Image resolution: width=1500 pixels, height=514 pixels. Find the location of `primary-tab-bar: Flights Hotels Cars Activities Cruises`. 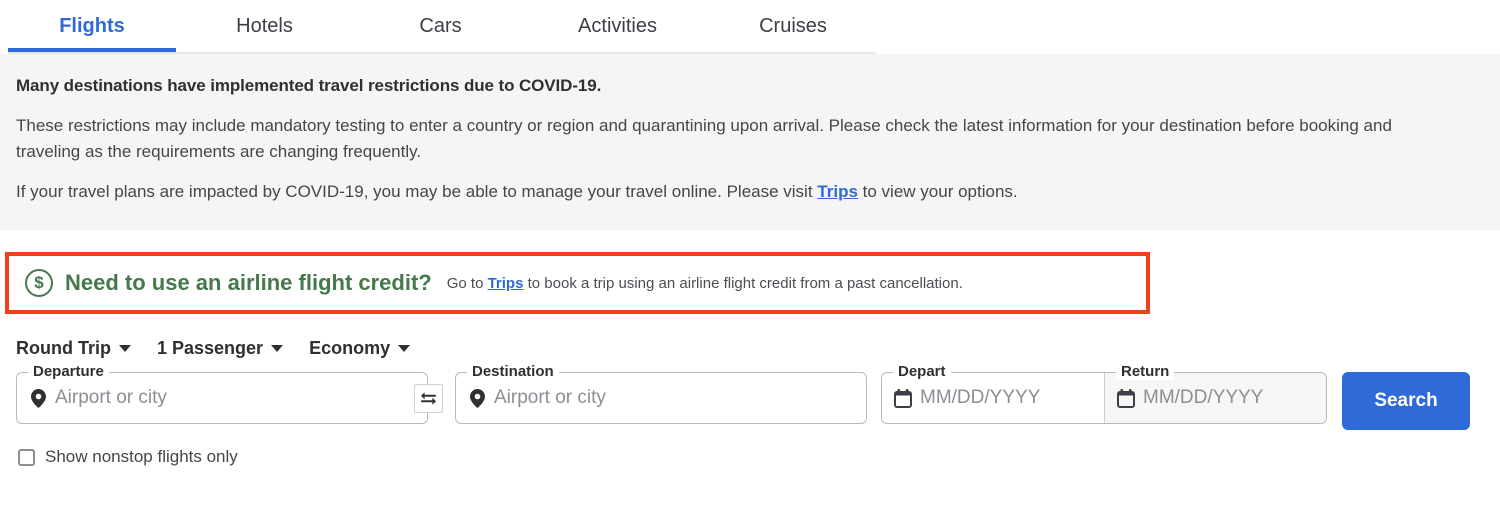

primary-tab-bar: Flights Hotels Cars Activities Cruises is located at coordinates (750, 27).